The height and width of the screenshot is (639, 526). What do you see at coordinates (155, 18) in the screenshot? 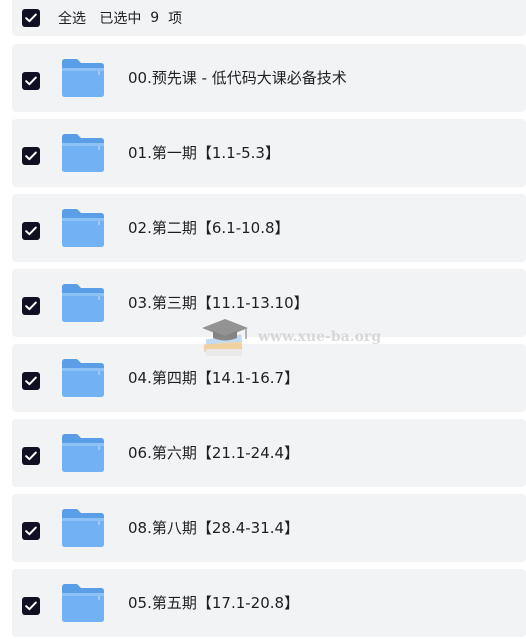
I see `selected-count: 9` at bounding box center [155, 18].